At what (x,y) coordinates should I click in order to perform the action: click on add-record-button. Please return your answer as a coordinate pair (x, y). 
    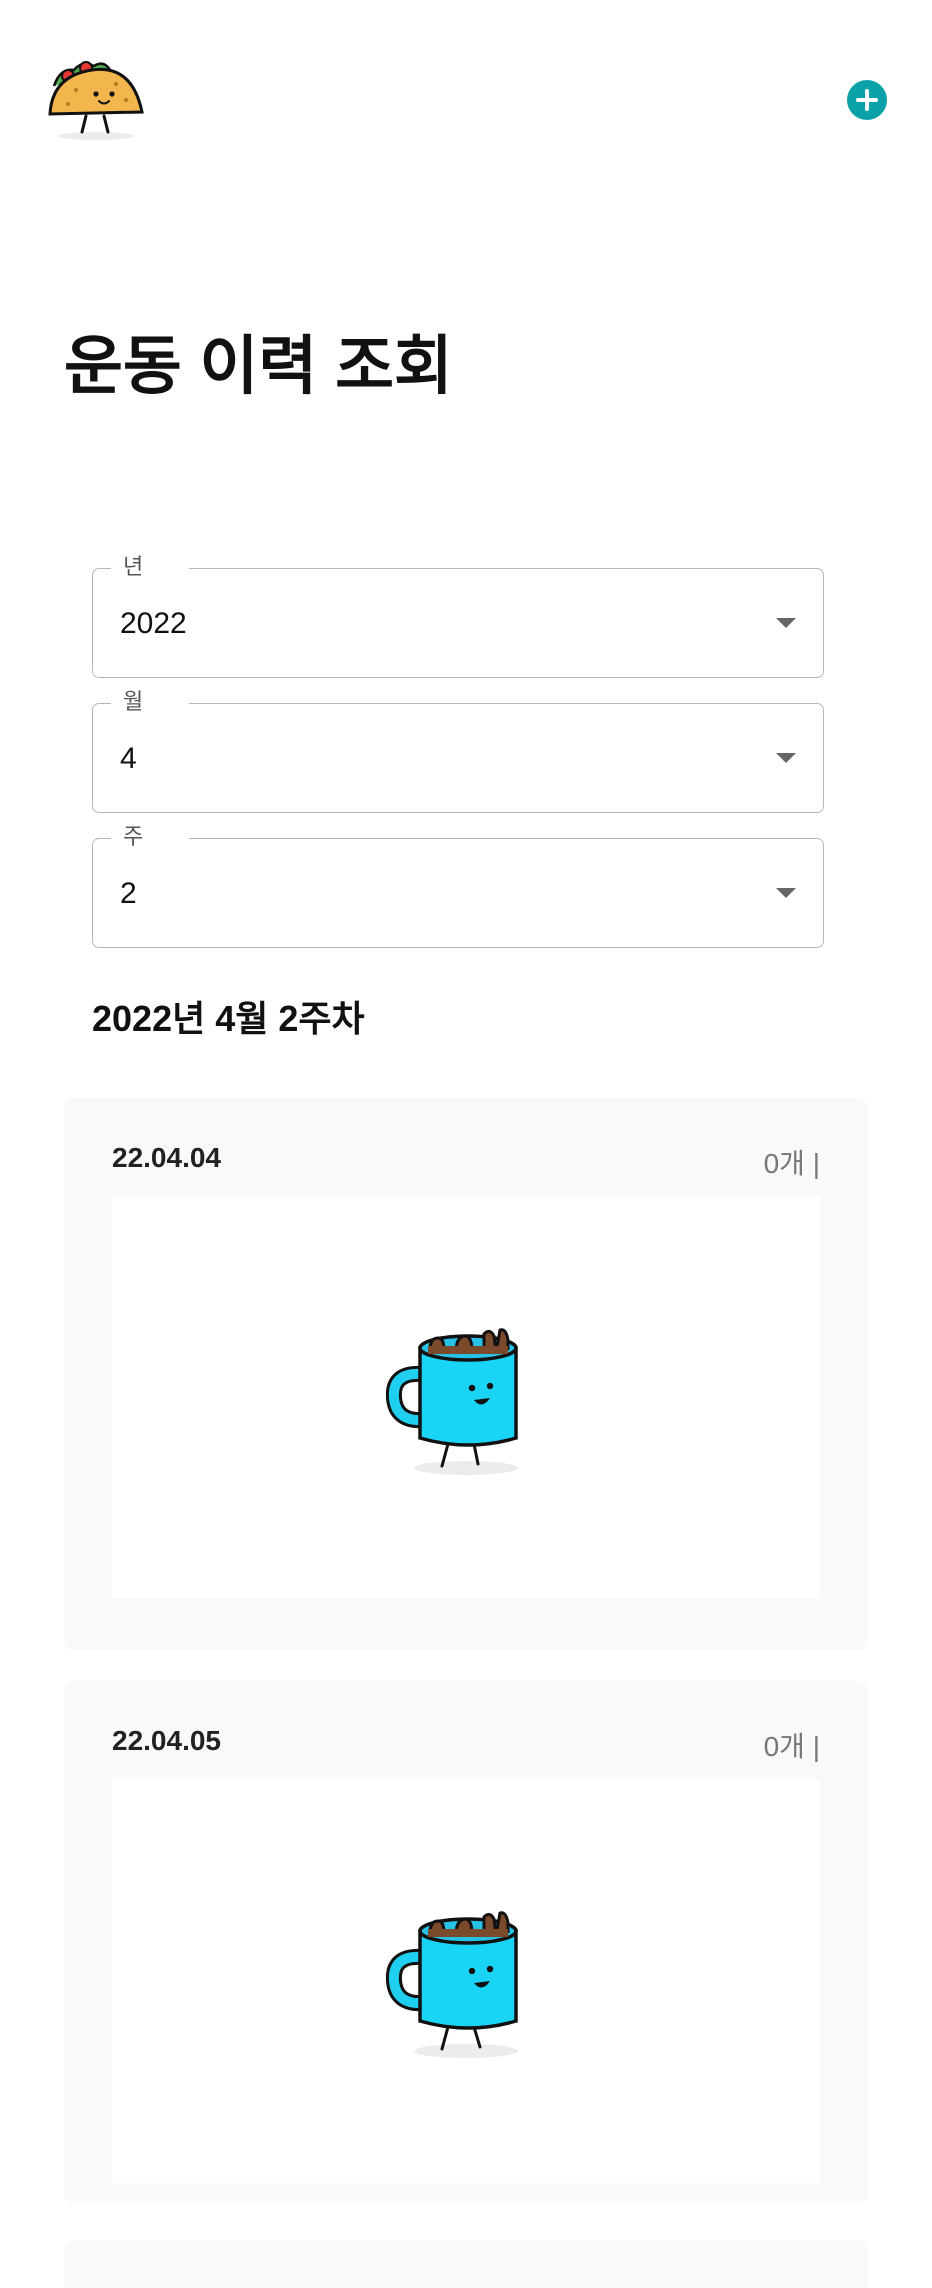
    Looking at the image, I should click on (867, 100).